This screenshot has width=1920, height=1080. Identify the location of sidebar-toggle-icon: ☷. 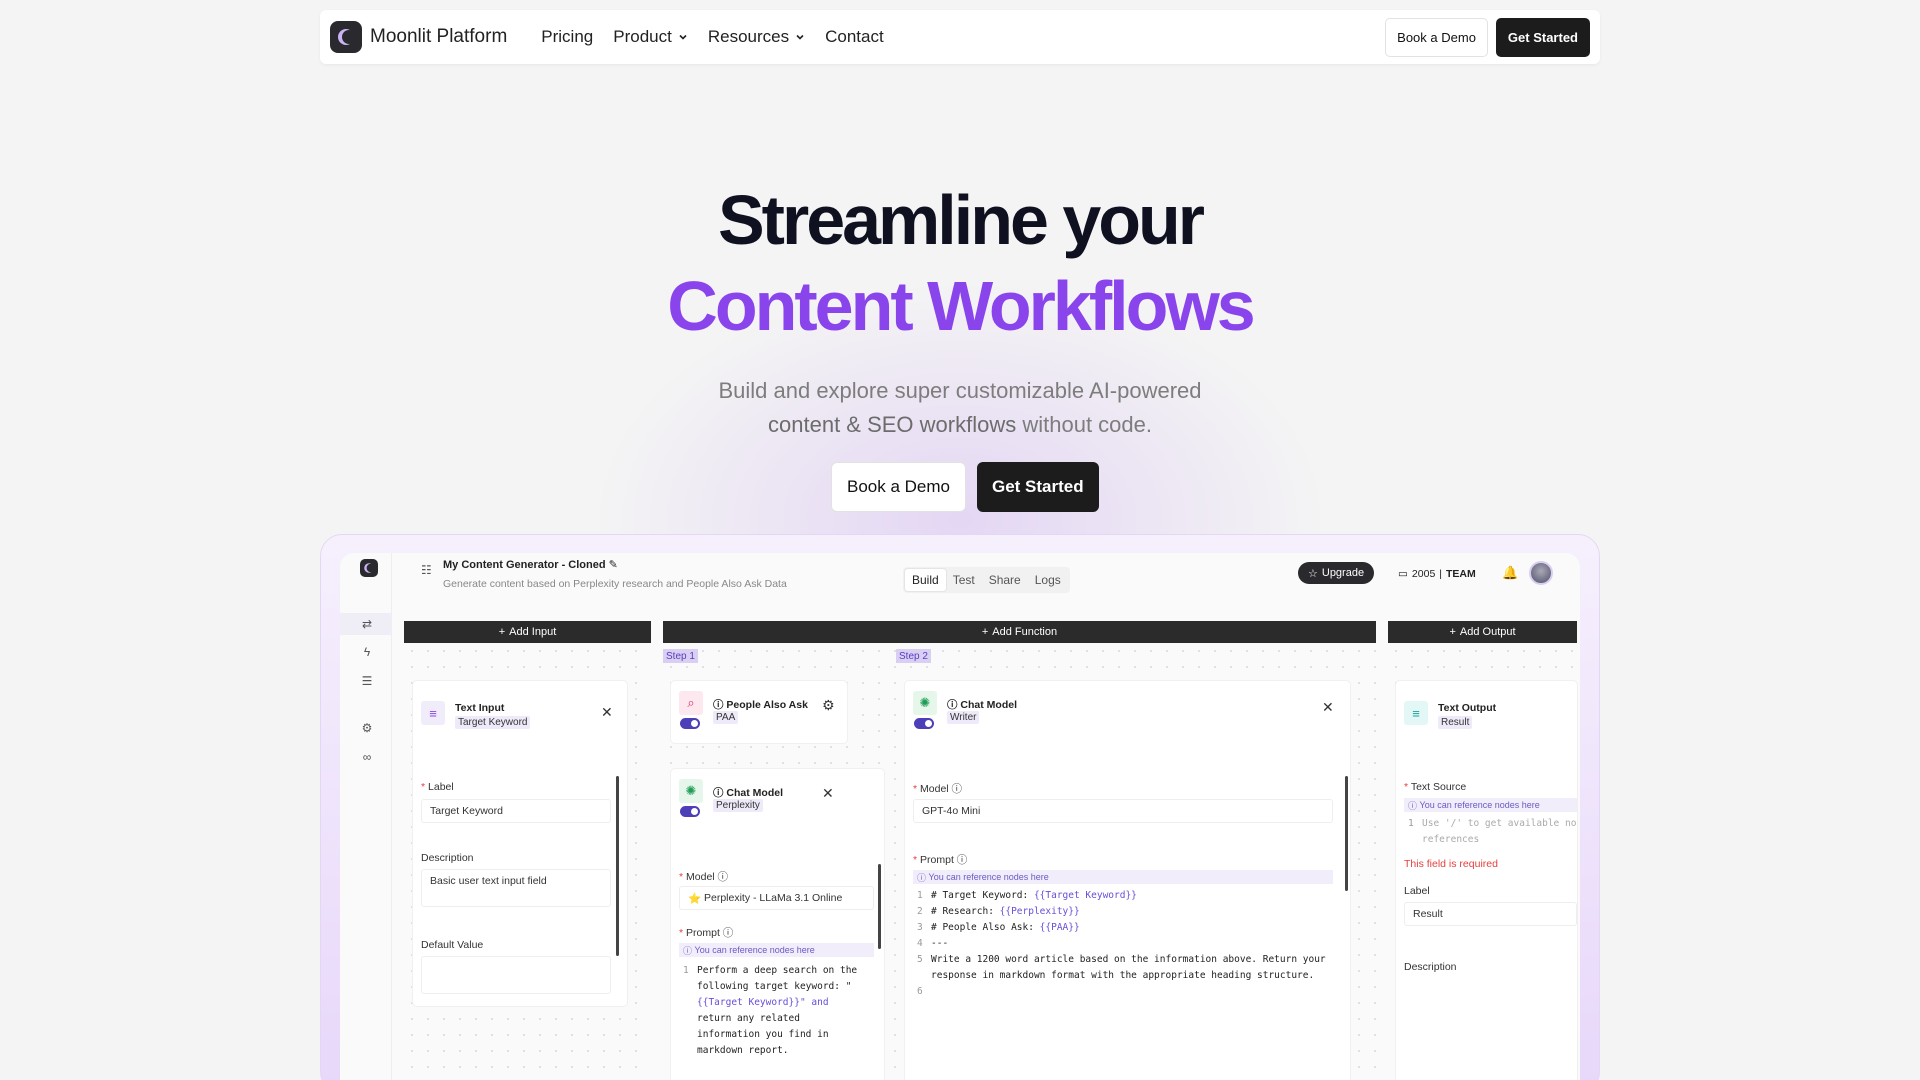
(426, 570).